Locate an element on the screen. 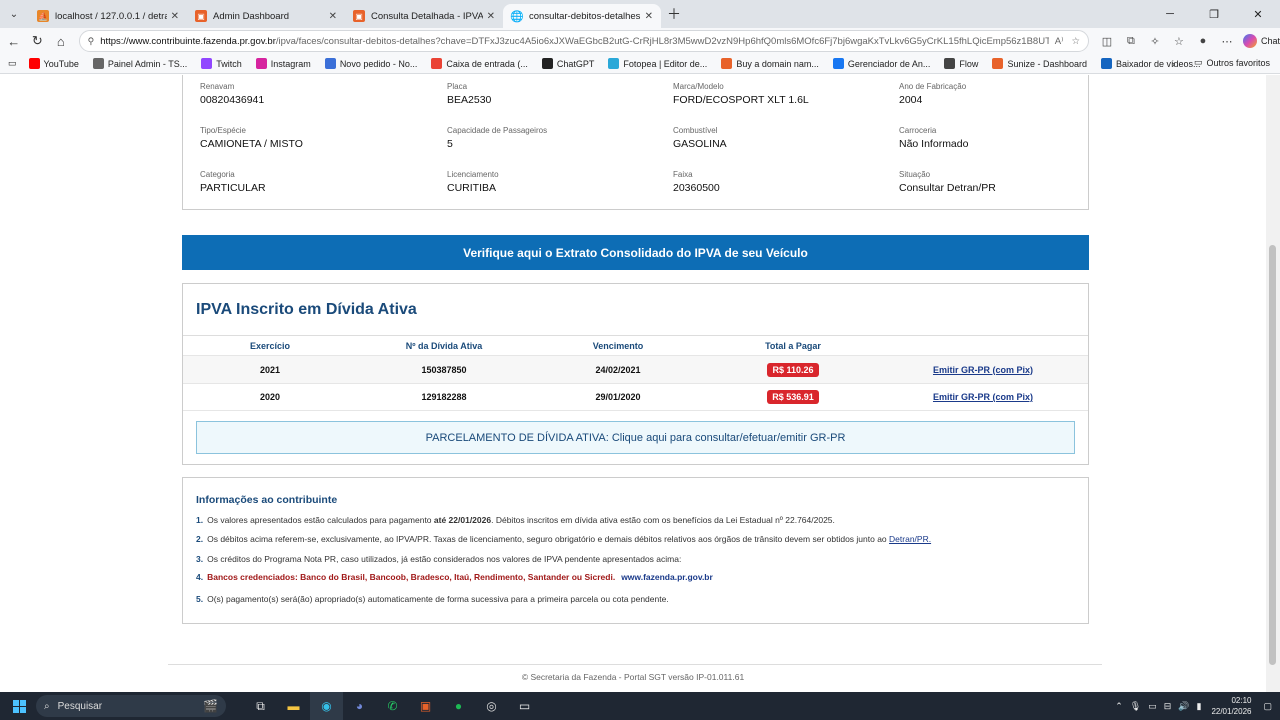 This screenshot has width=1280, height=720. chrome-icon: ◎ is located at coordinates (491, 706).